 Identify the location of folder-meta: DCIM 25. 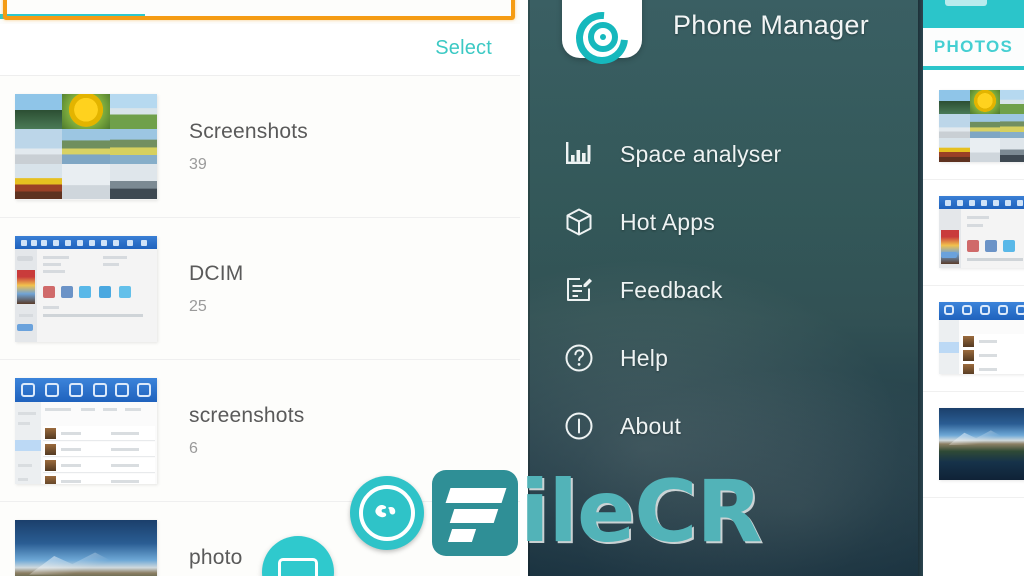
(216, 289).